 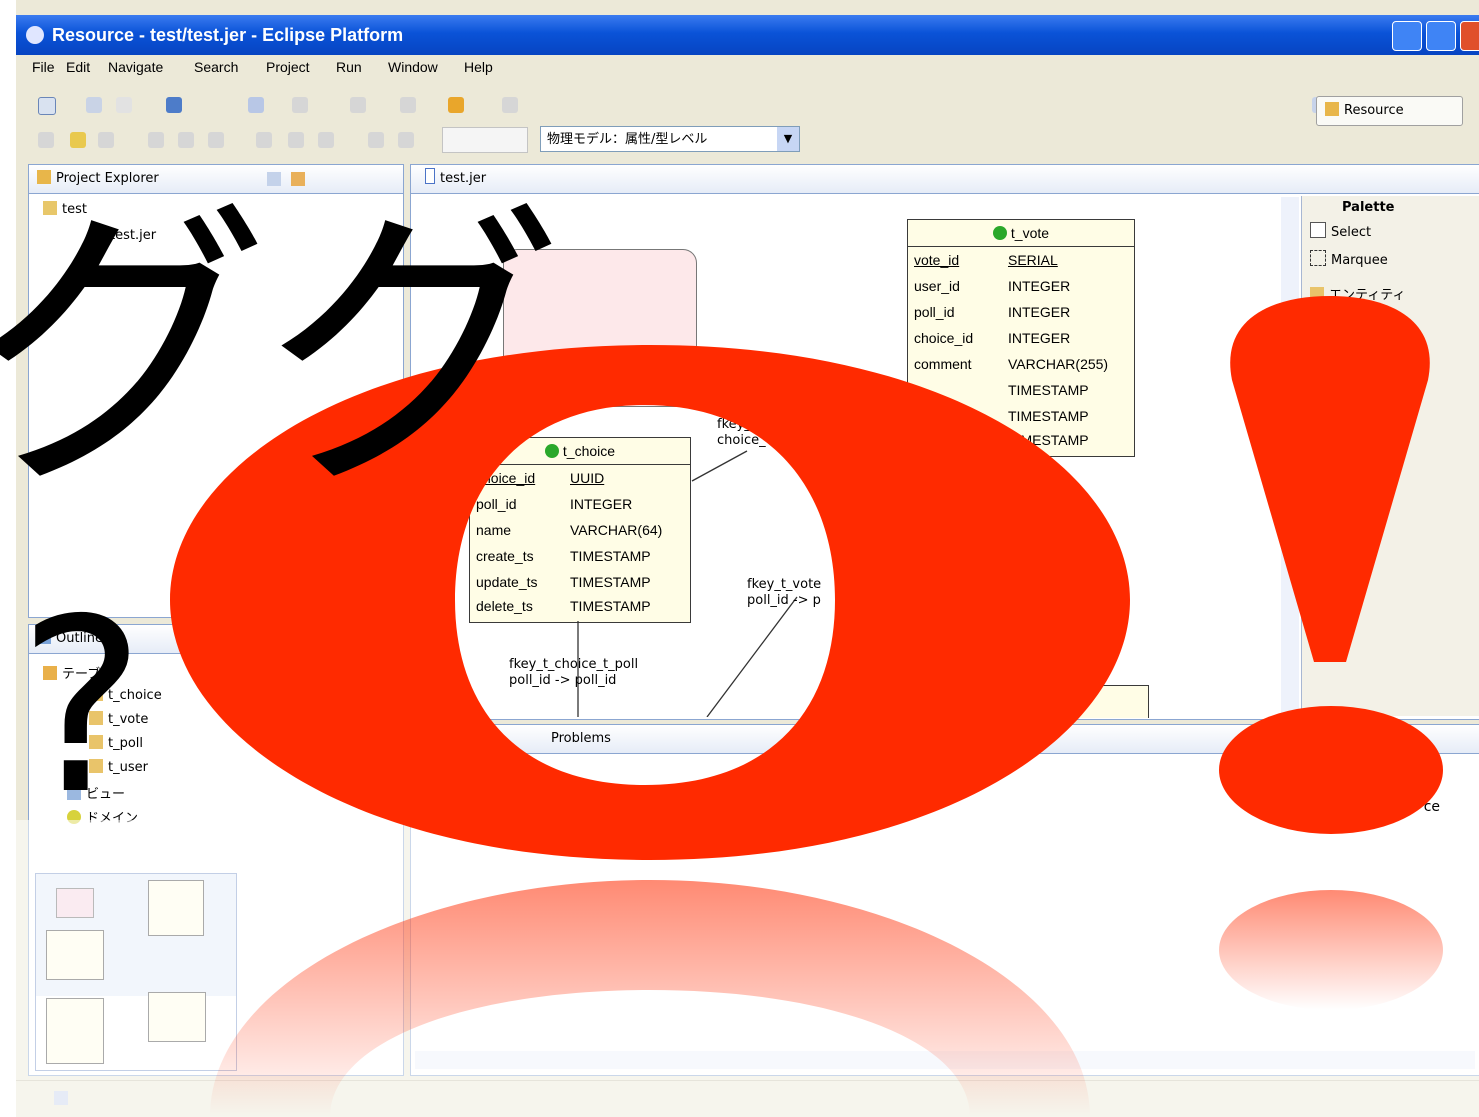 What do you see at coordinates (47, 106) in the screenshot?
I see `new-icon` at bounding box center [47, 106].